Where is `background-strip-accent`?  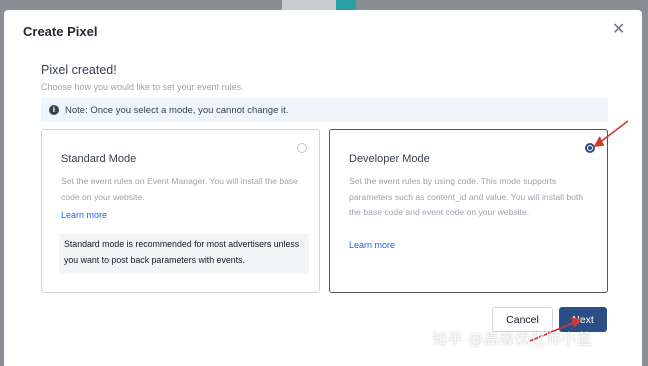 background-strip-accent is located at coordinates (346, 5).